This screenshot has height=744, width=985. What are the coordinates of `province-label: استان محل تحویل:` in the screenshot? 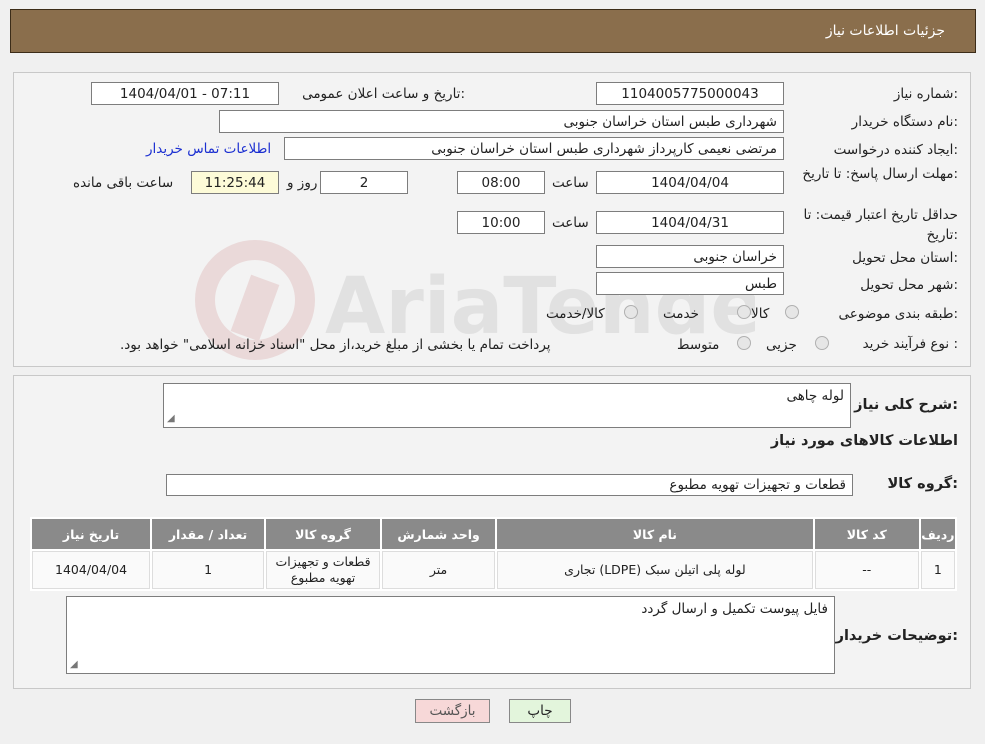 It's located at (905, 258).